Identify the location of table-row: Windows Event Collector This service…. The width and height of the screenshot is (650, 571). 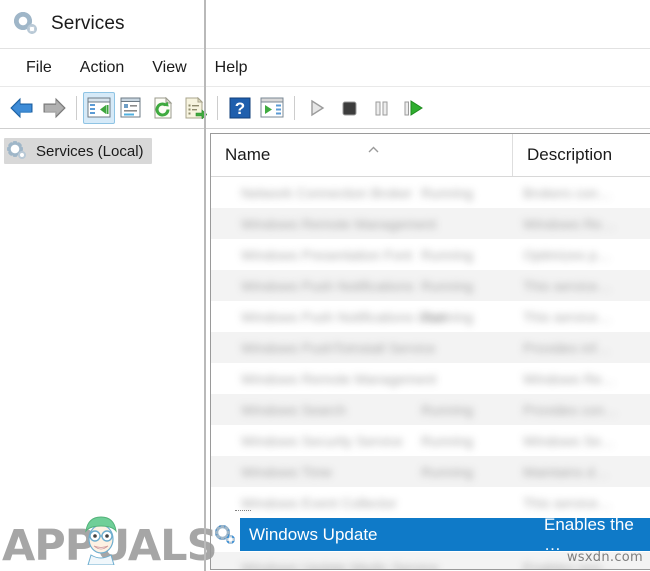
(430, 502).